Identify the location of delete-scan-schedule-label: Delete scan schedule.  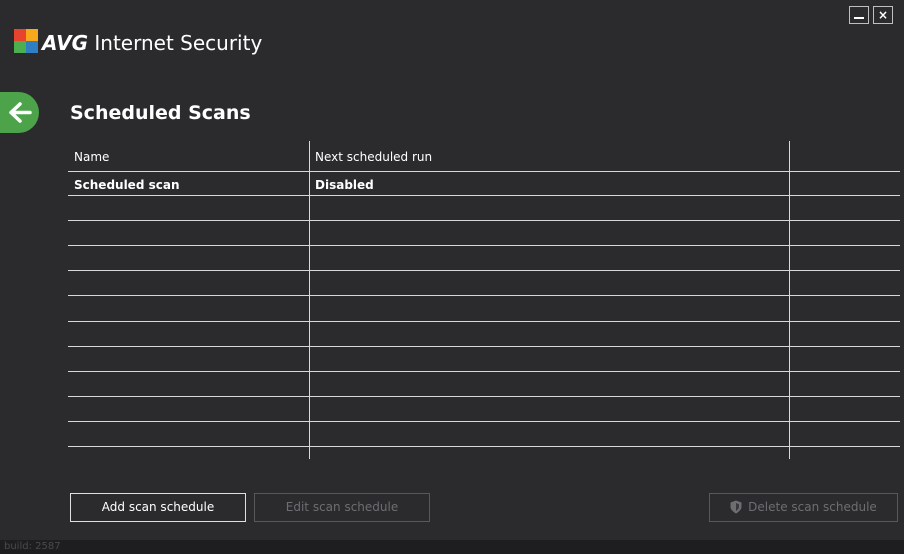
(812, 507).